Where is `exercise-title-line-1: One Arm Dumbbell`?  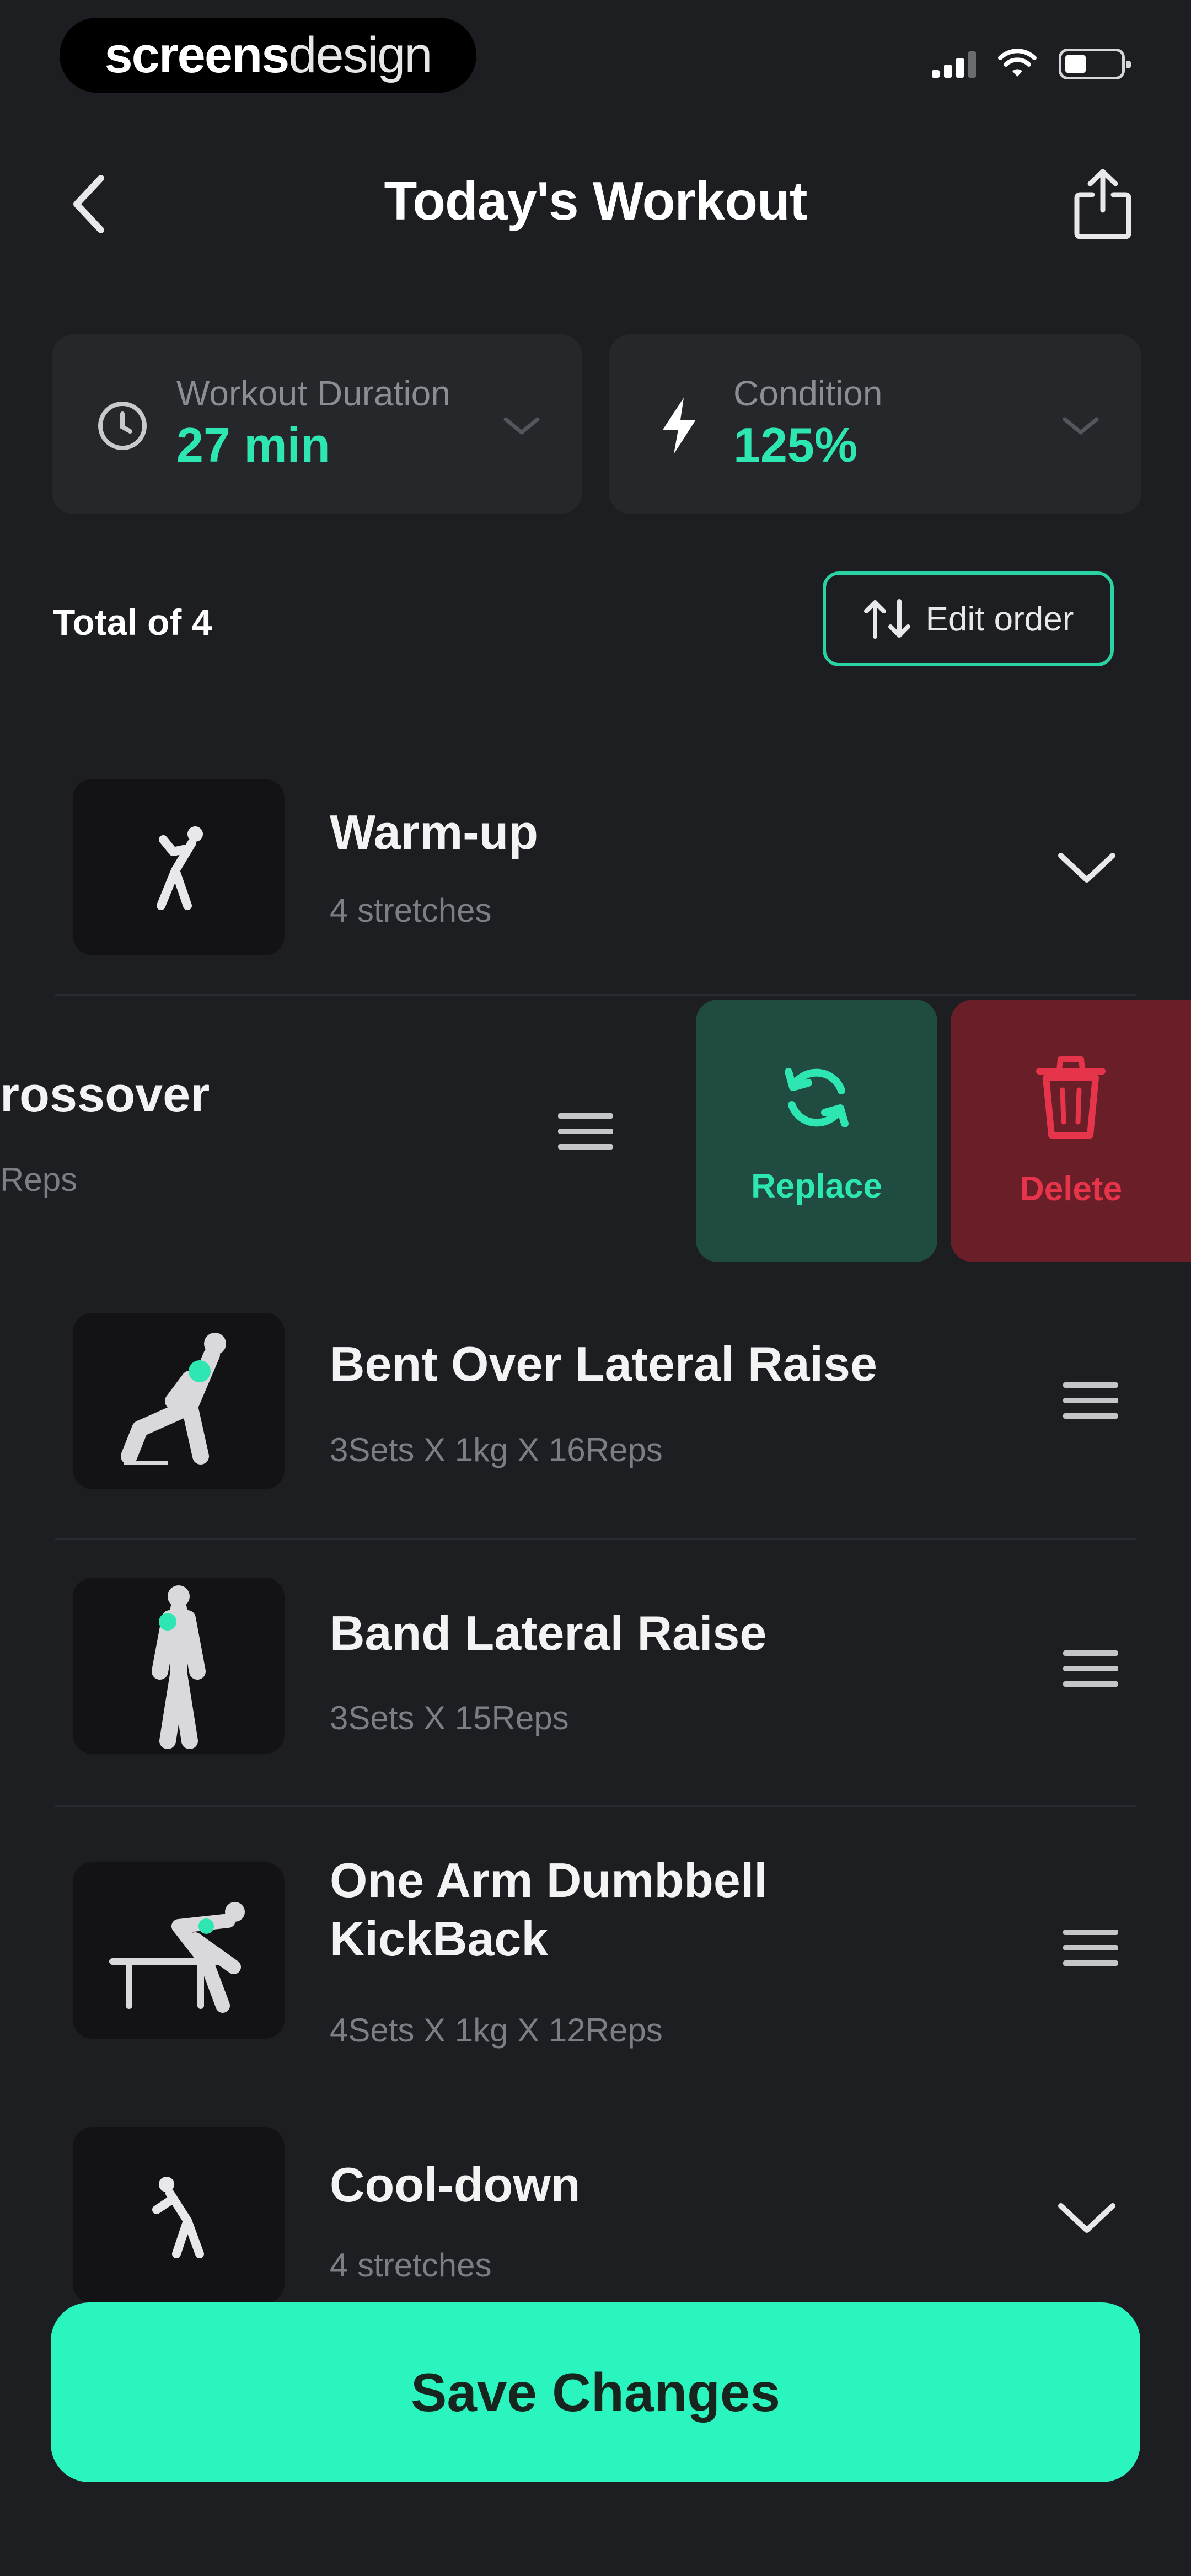 exercise-title-line-1: One Arm Dumbbell is located at coordinates (549, 1880).